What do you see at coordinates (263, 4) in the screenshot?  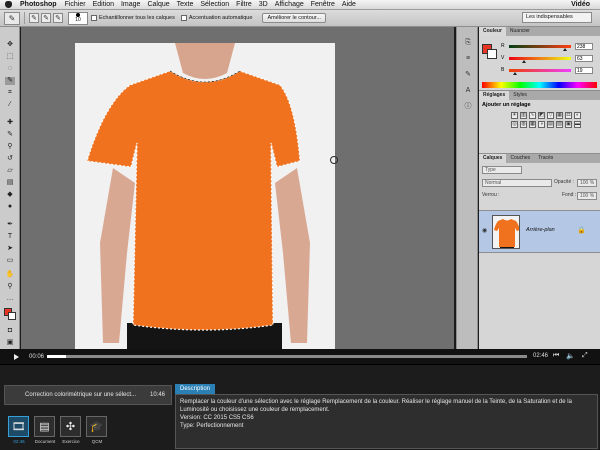 I see `menu-3d: 3D` at bounding box center [263, 4].